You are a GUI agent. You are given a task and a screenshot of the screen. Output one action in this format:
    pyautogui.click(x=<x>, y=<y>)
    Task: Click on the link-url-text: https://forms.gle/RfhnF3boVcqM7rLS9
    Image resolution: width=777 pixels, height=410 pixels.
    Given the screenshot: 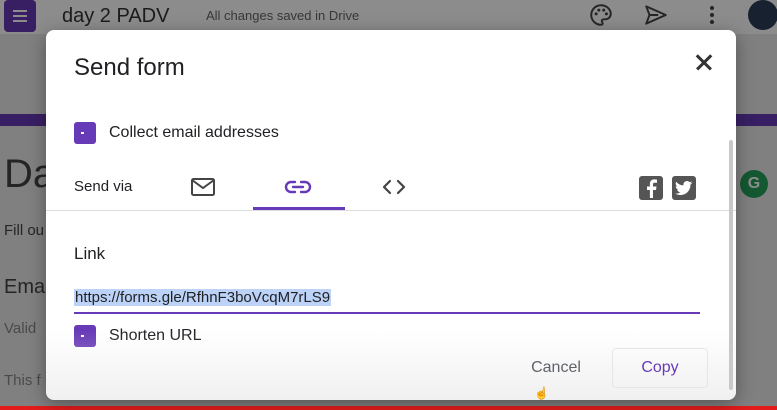 What is the action you would take?
    pyautogui.click(x=203, y=297)
    